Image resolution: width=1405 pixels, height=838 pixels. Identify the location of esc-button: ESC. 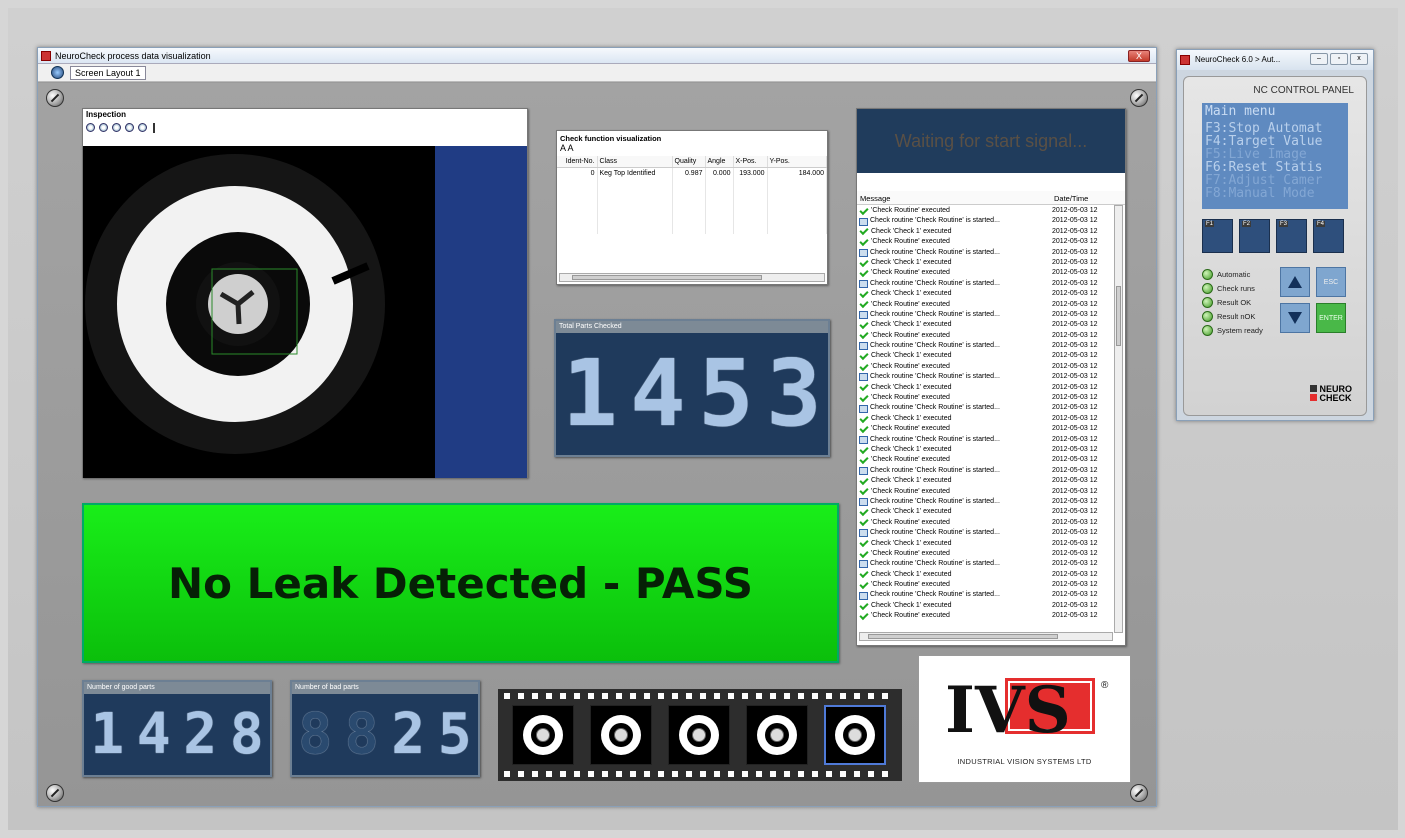
(1331, 282).